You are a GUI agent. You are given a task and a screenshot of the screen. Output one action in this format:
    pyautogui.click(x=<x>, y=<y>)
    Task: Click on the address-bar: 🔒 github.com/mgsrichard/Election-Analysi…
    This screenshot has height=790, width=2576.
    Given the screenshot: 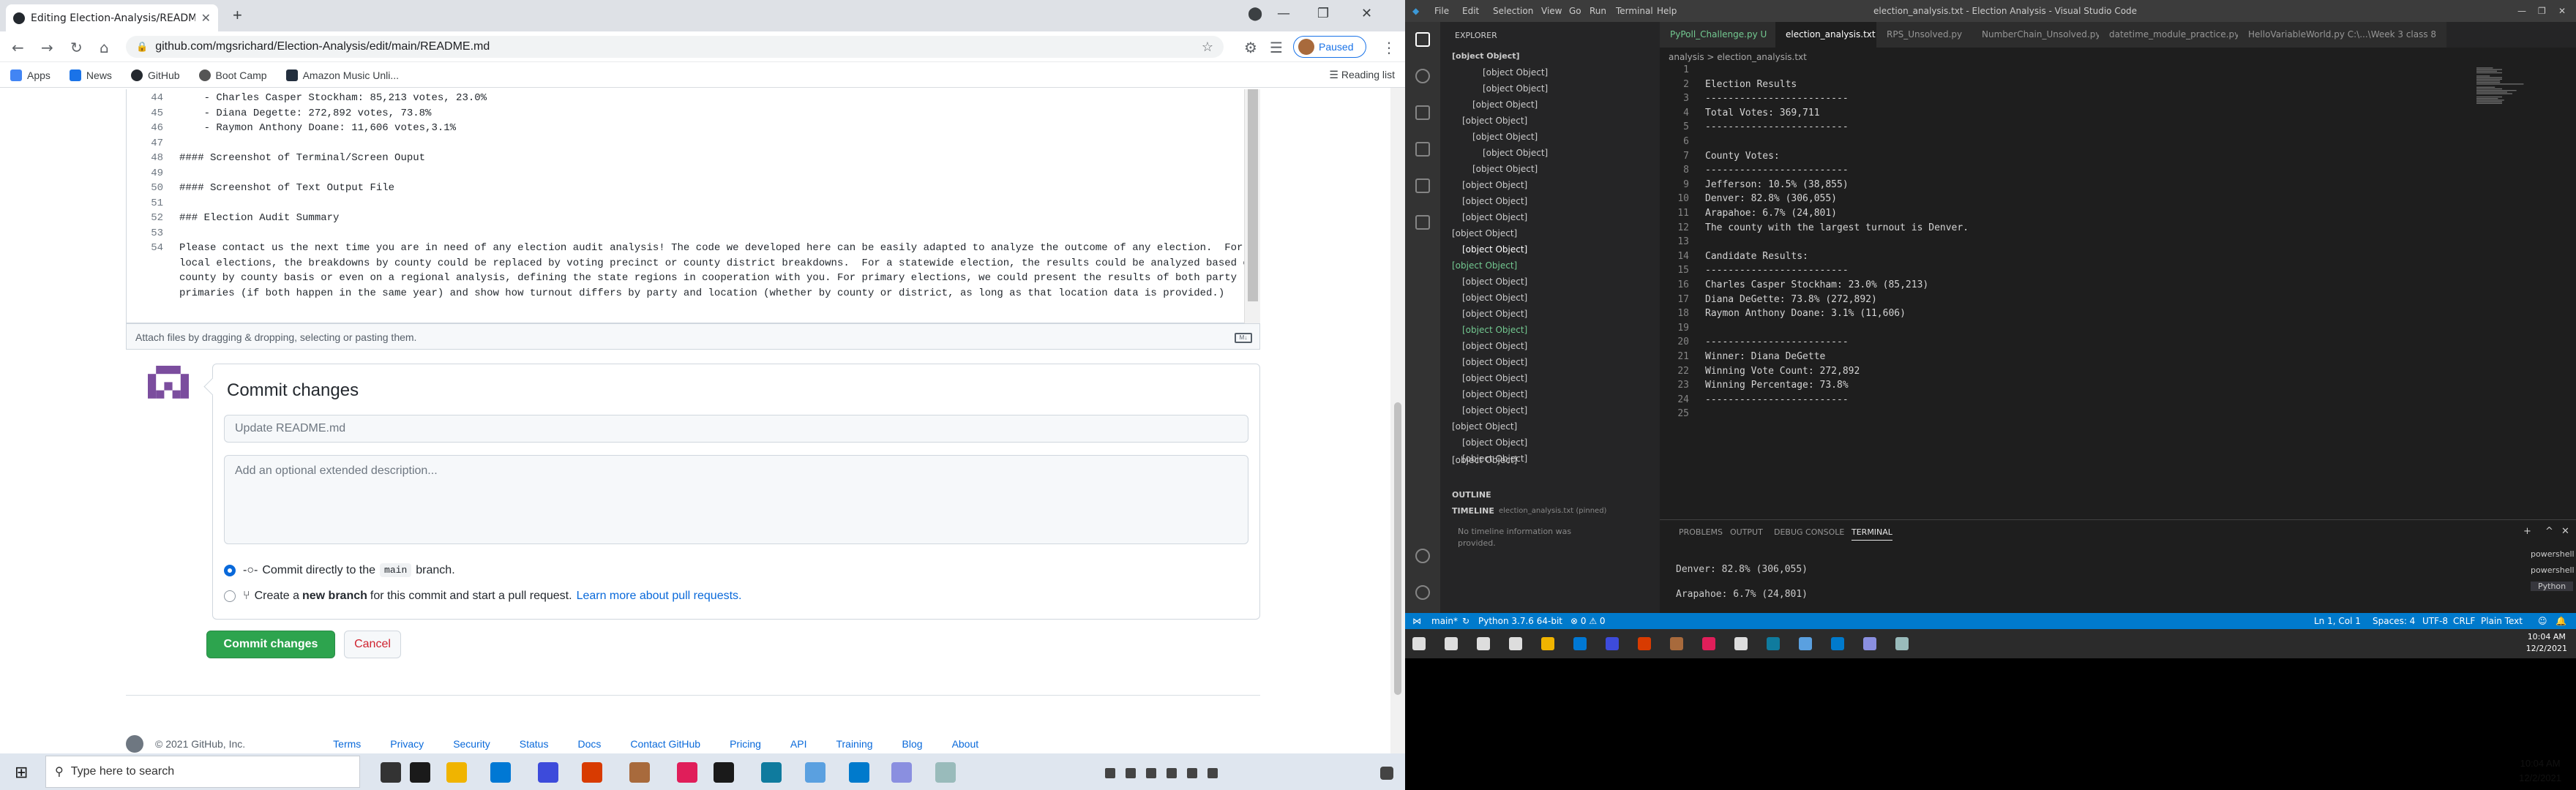 What is the action you would take?
    pyautogui.click(x=675, y=47)
    